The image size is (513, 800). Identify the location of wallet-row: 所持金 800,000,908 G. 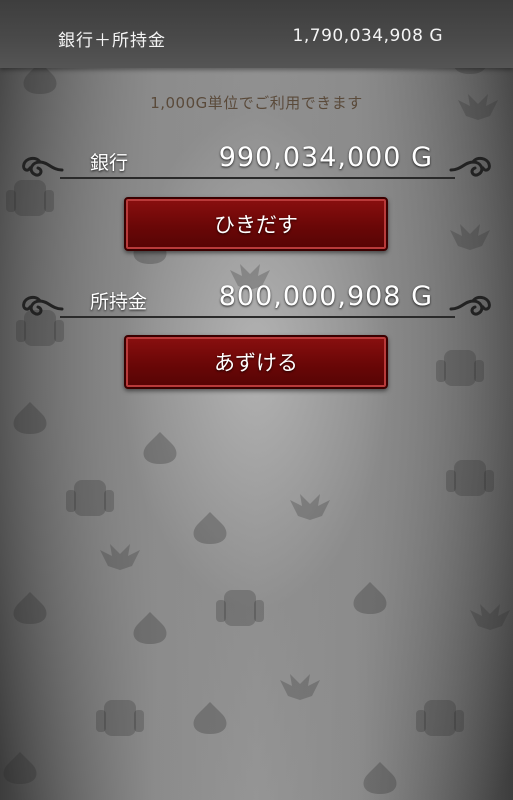
(256, 301).